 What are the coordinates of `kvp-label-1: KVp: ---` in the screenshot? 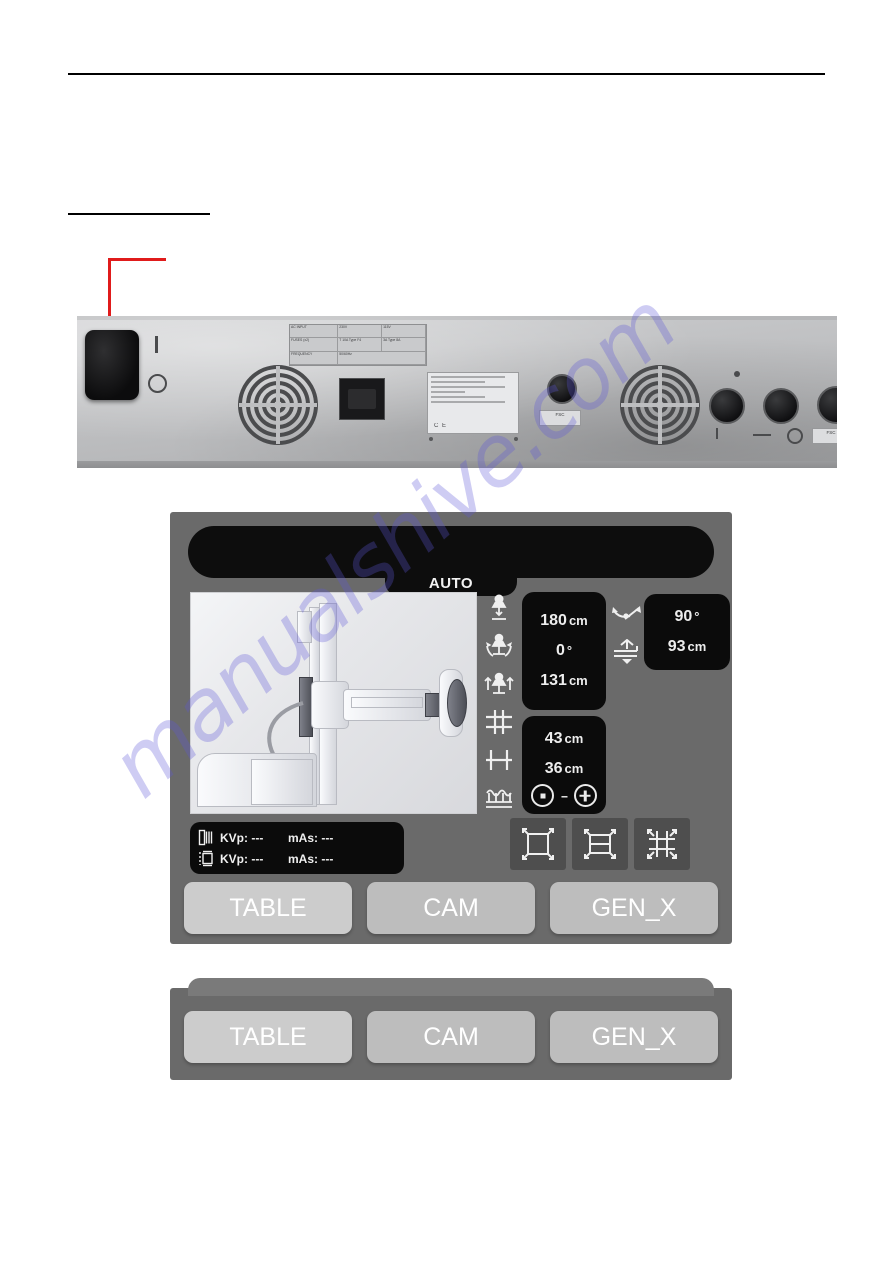 It's located at (242, 837).